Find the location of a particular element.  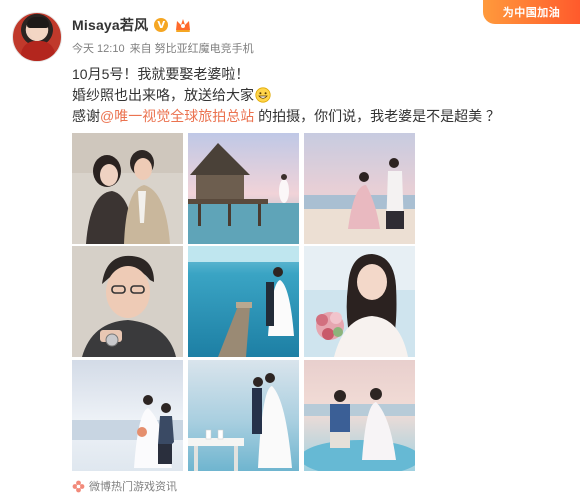

username: Misaya若风 is located at coordinates (110, 25).